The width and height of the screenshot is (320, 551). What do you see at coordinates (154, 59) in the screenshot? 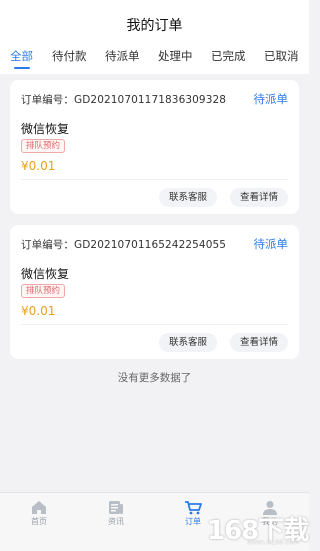
I see `order-status-tabs: 全部 待付款 待派单 处理中 已完成 已取消` at bounding box center [154, 59].